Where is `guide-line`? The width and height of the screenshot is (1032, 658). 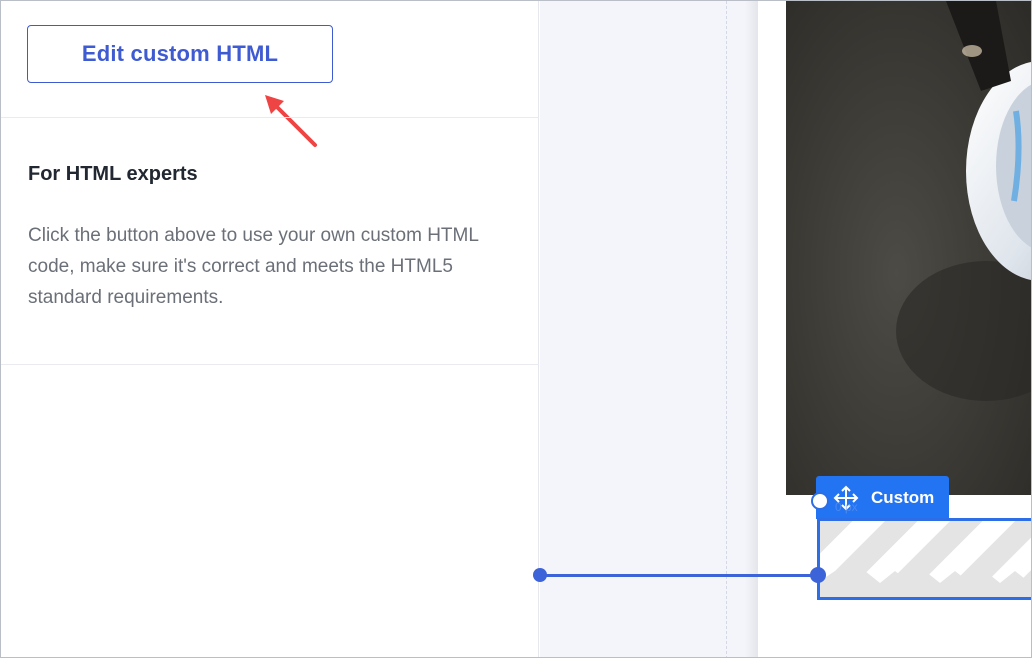 guide-line is located at coordinates (726, 329).